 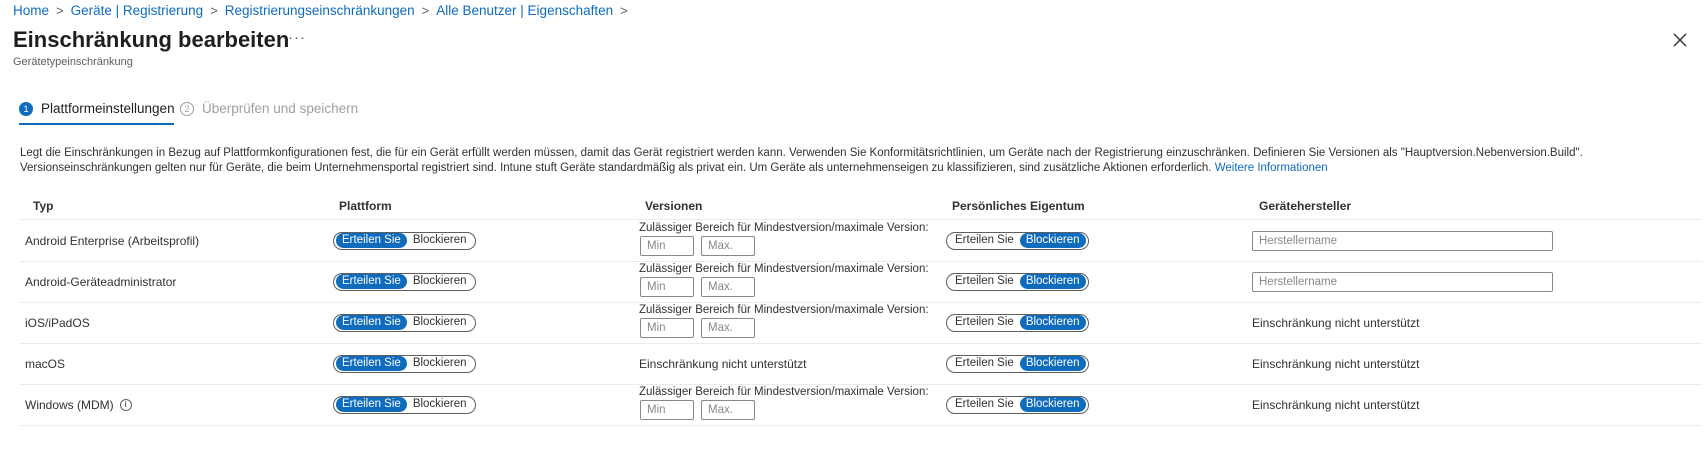 I want to click on step-number-icon: 2, so click(x=187, y=108).